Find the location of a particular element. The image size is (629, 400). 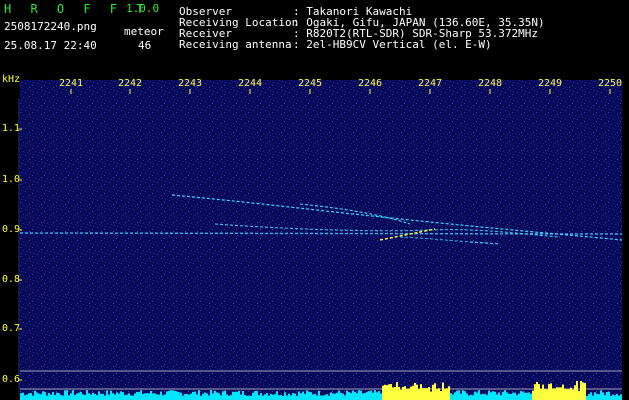

time-tick-label: 2247 is located at coordinates (430, 83).